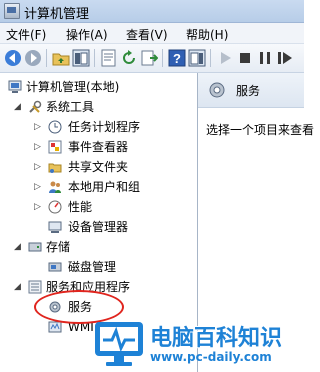 The height and width of the screenshot is (372, 320). I want to click on back-icon, so click(13, 58).